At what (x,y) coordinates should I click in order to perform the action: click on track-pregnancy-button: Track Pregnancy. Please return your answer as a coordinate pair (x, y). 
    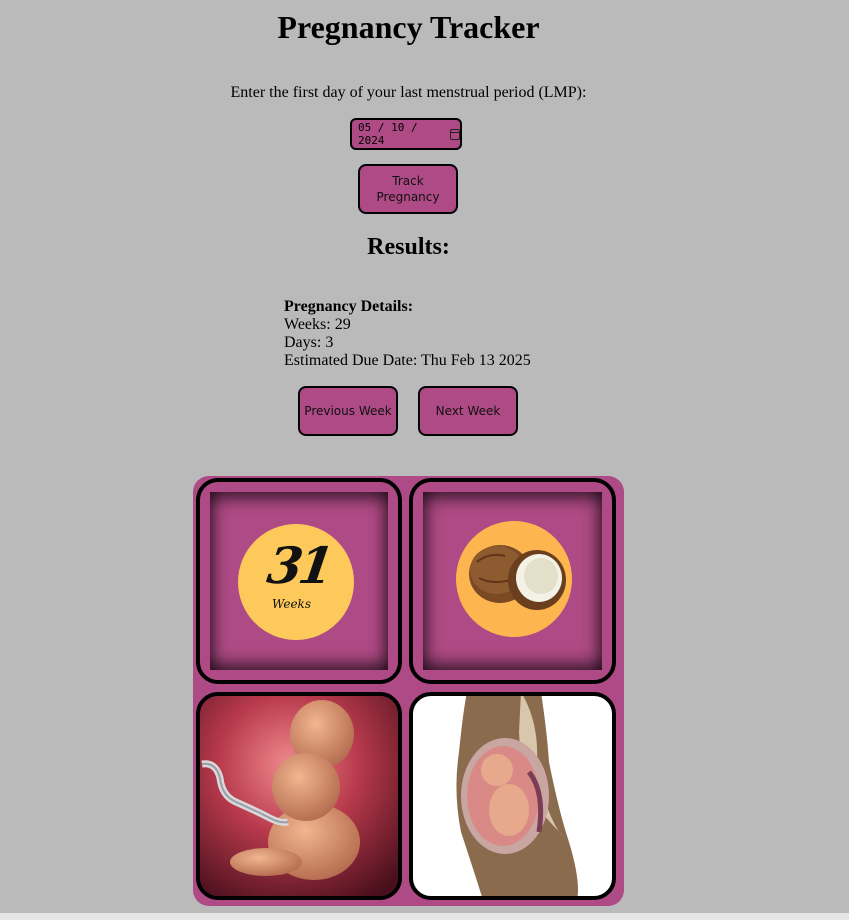
    Looking at the image, I should click on (408, 189).